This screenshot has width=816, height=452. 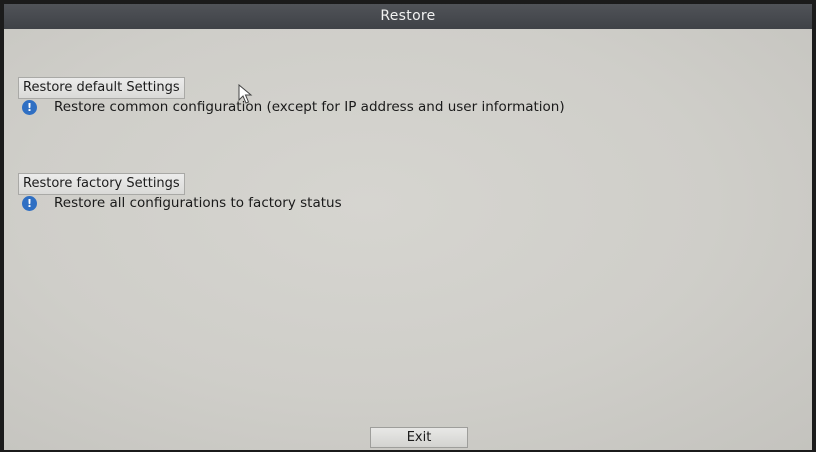 What do you see at coordinates (245, 94) in the screenshot?
I see `mouse-pointer-icon` at bounding box center [245, 94].